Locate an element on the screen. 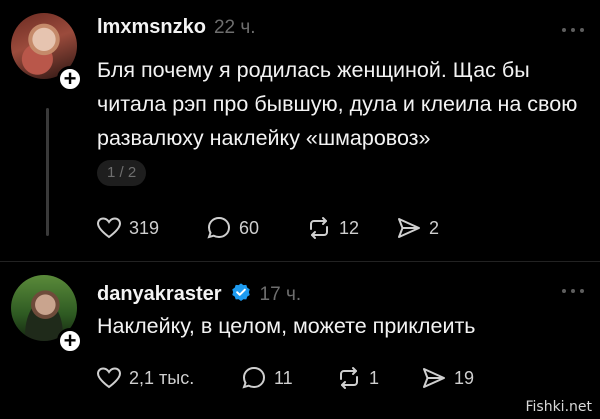  like-count: 2,1 тыс. is located at coordinates (162, 377).